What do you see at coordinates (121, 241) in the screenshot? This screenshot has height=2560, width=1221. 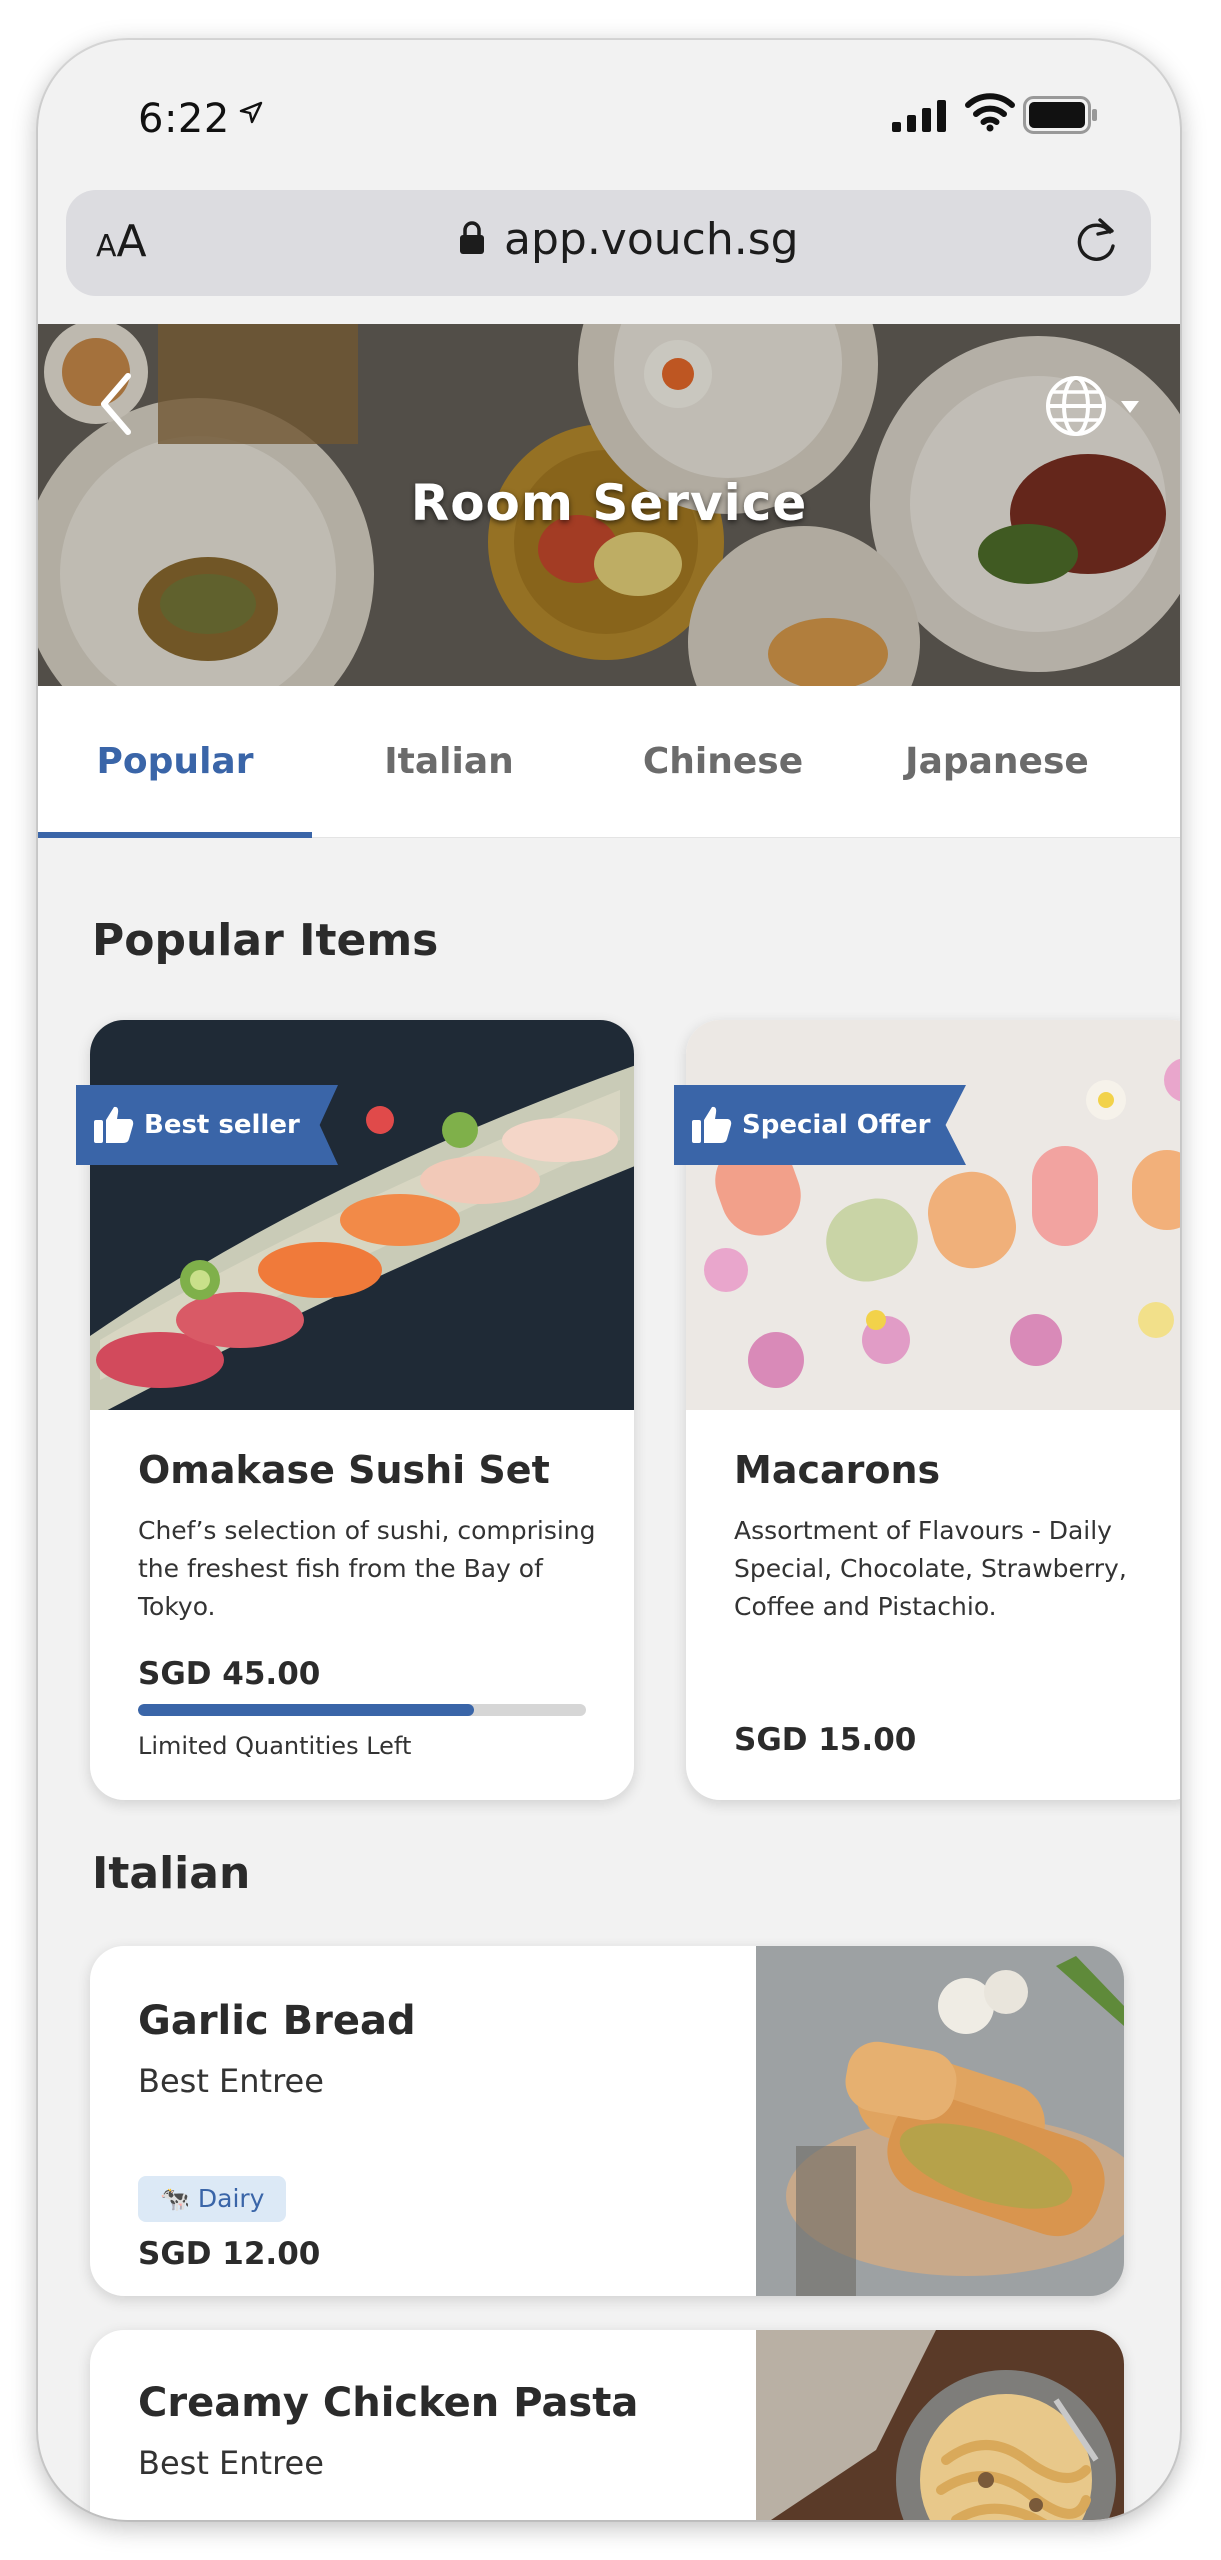 I see `text-size-button: AA` at bounding box center [121, 241].